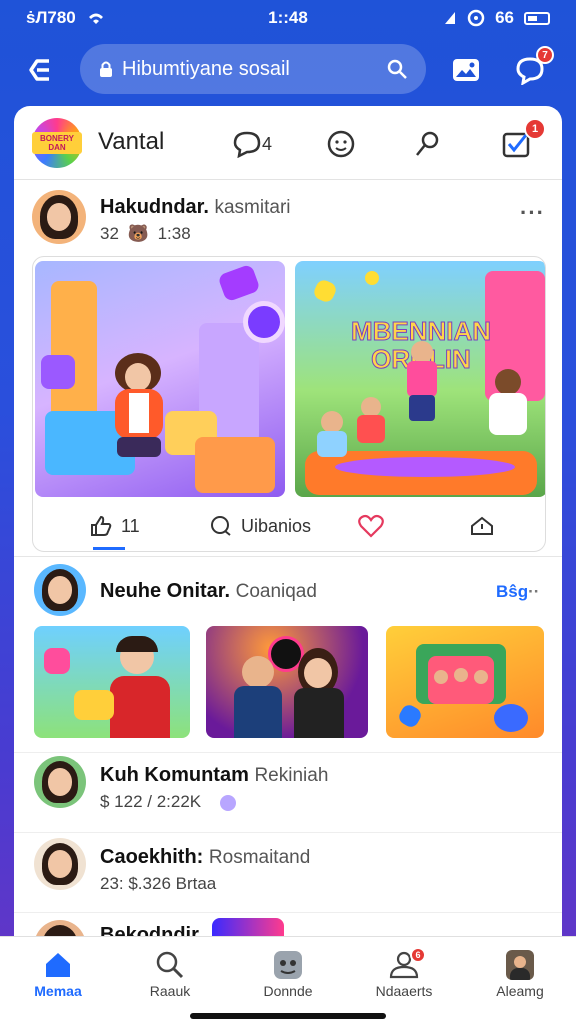 The width and height of the screenshot is (576, 1024). What do you see at coordinates (109, 233) in the screenshot?
I see `meta-count: 32` at bounding box center [109, 233].